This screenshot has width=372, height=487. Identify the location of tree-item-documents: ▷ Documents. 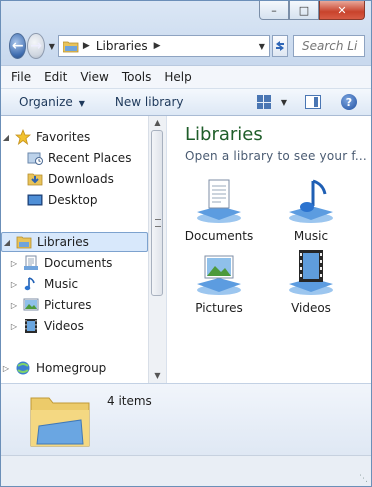
(74, 263).